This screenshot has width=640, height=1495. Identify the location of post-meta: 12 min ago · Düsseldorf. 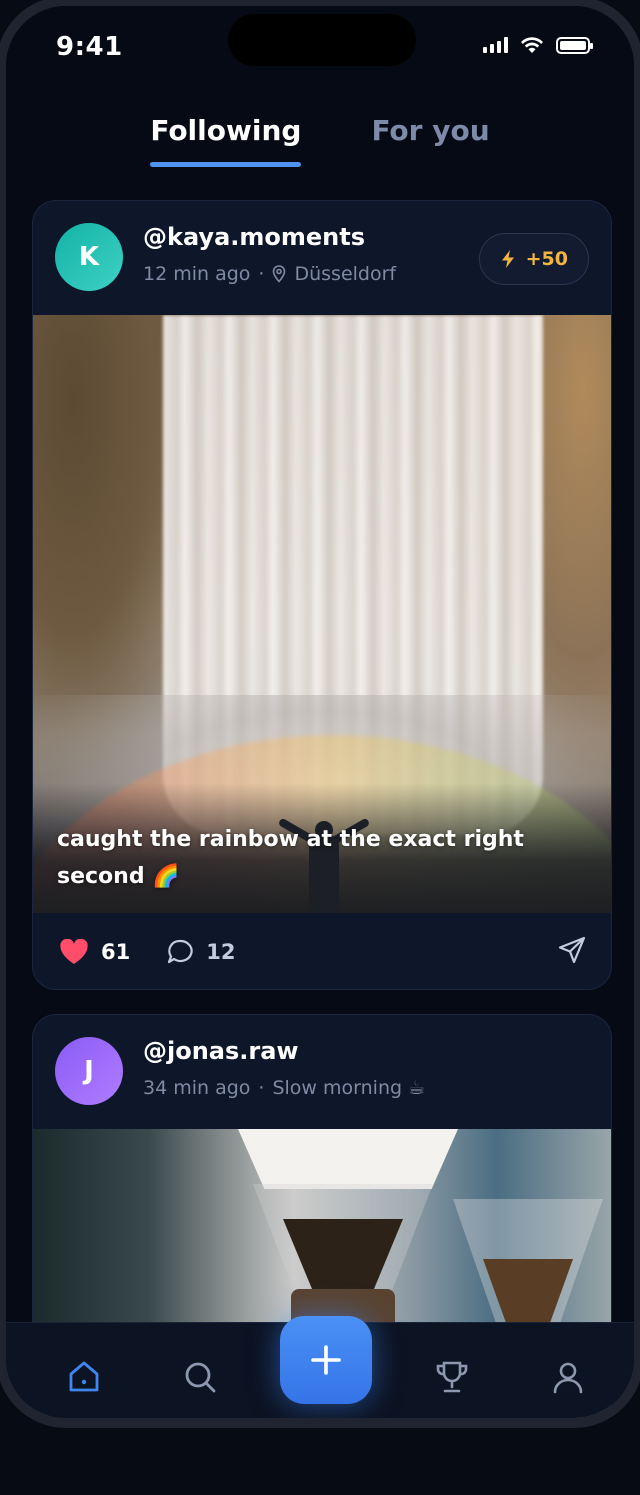
(269, 274).